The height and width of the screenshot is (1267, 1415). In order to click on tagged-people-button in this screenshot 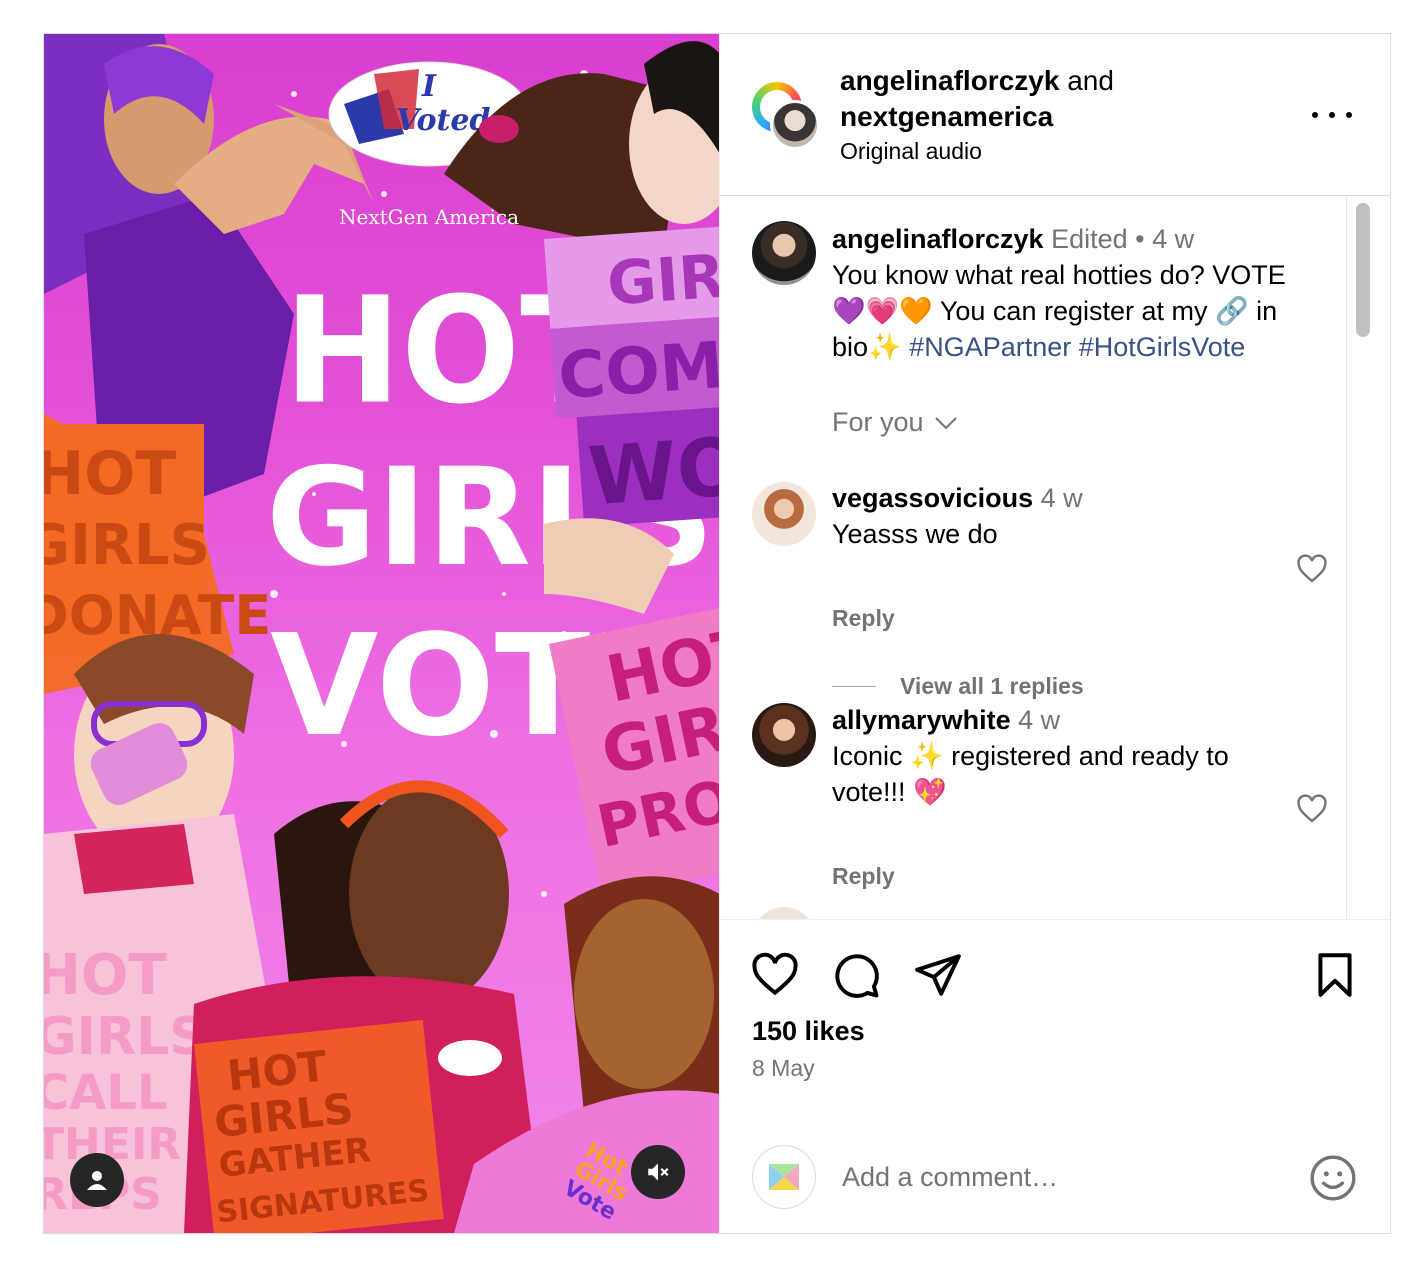, I will do `click(97, 1180)`.